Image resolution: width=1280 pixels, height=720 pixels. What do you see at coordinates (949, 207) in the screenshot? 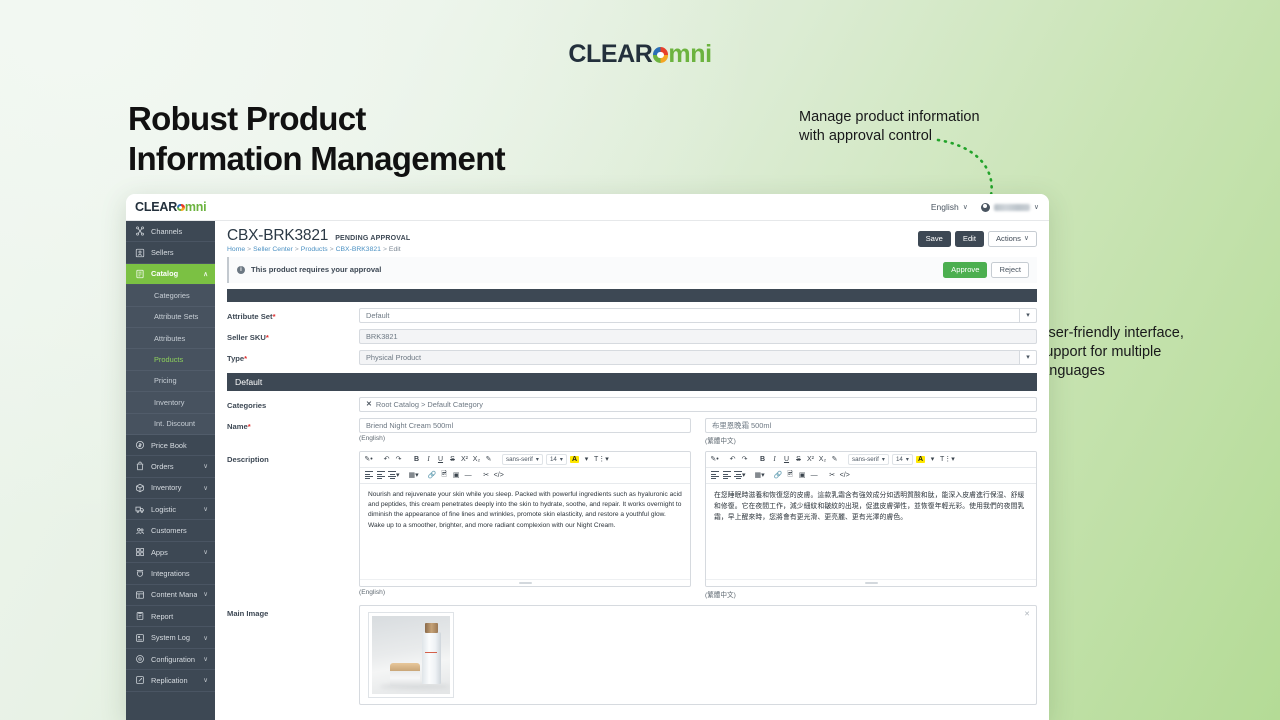
I see `language-selector: English ∨` at bounding box center [949, 207].